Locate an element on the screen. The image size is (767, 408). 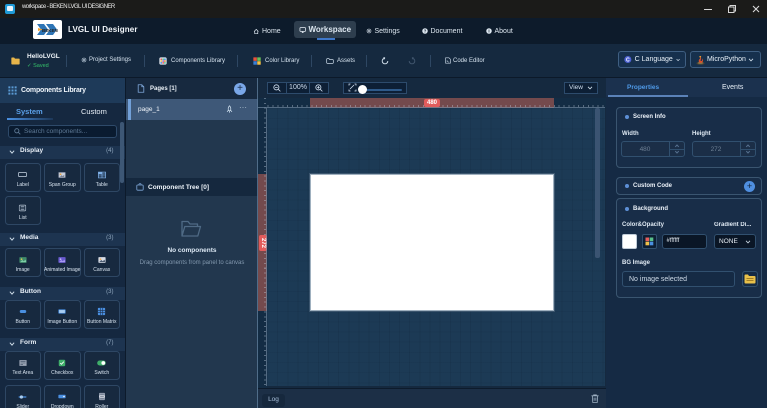
svg-text: C is located at coordinates (628, 60).